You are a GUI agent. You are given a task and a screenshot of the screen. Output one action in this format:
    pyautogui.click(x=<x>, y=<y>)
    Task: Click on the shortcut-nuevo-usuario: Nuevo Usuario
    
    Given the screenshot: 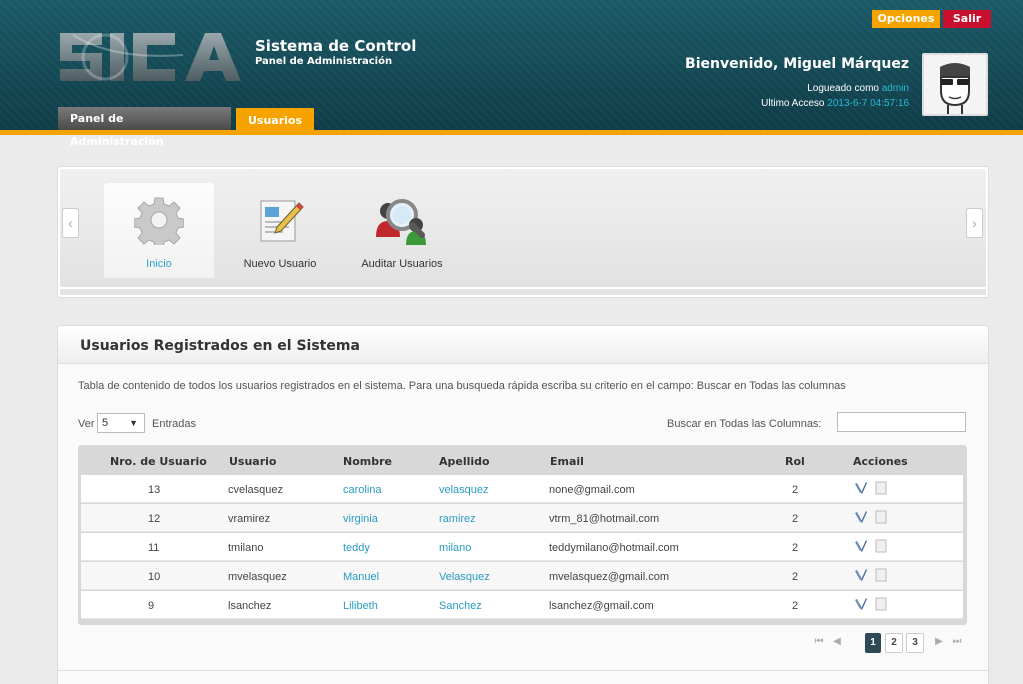 What is the action you would take?
    pyautogui.click(x=280, y=230)
    